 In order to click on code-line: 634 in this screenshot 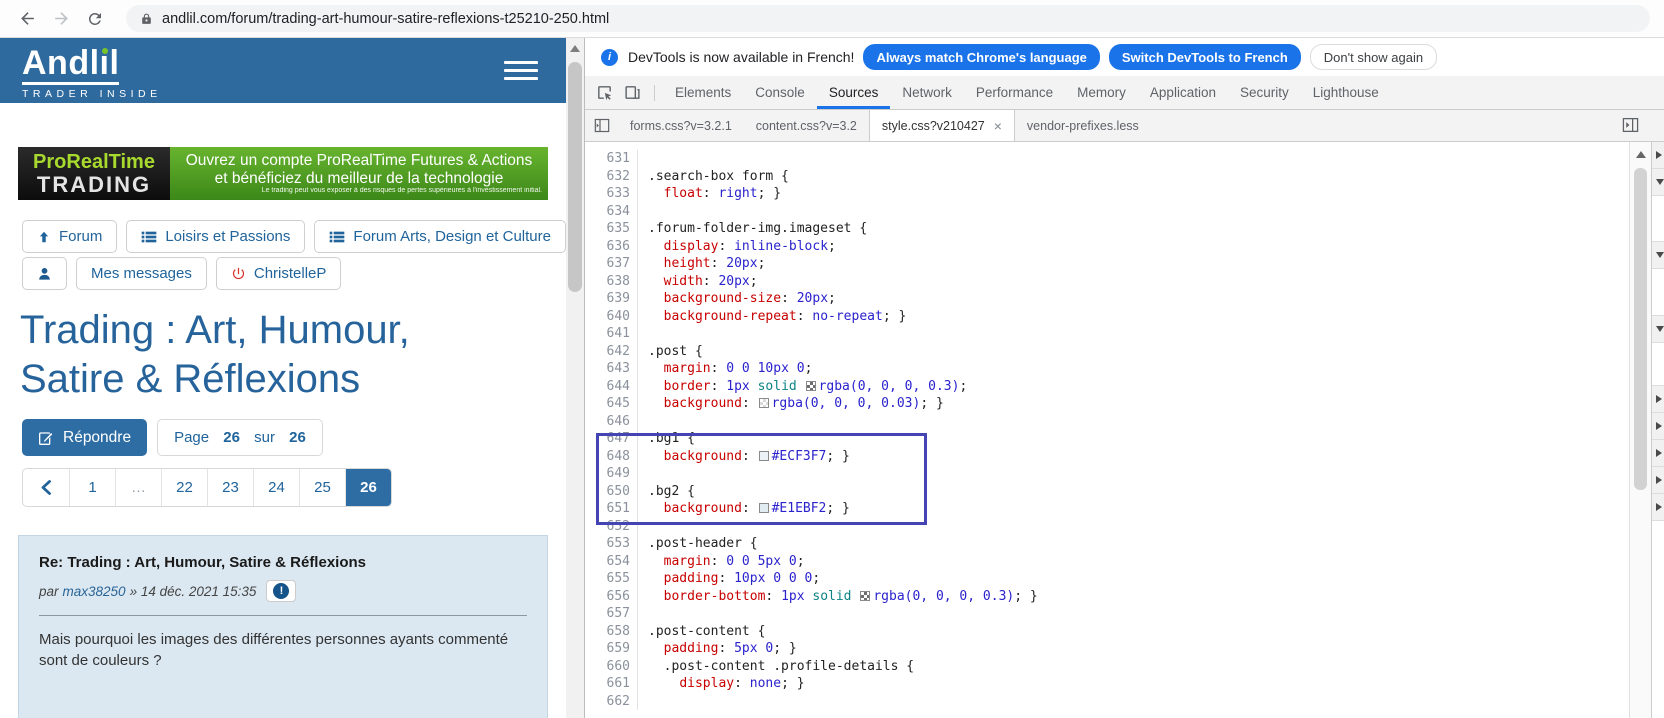, I will do `click(1107, 211)`.